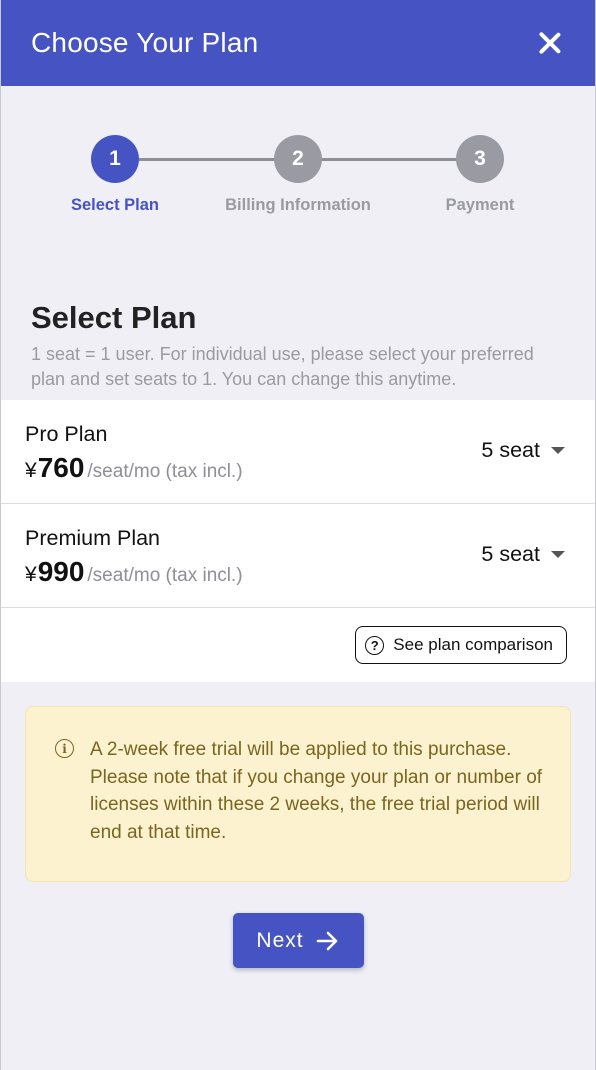 This screenshot has width=596, height=1070. Describe the element at coordinates (114, 317) in the screenshot. I see `section-title: Select Plan` at that location.